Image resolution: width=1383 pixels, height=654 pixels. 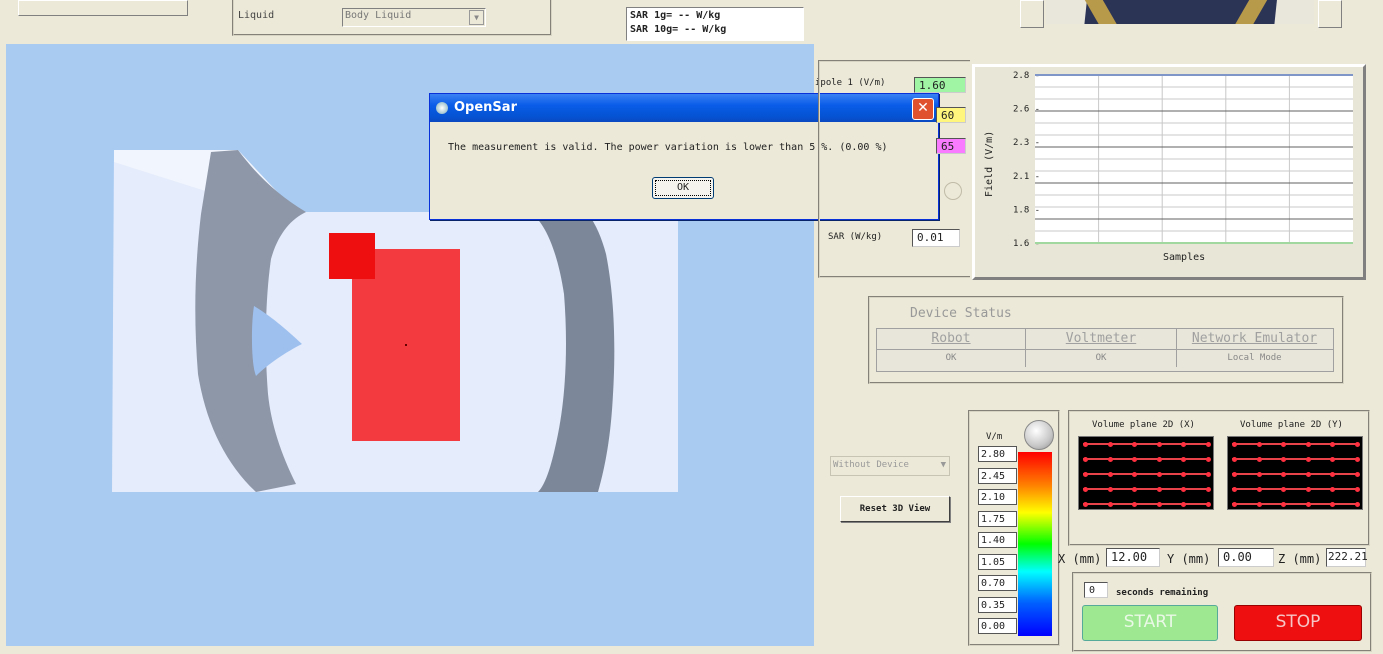 I want to click on y-value-field: 0.00, so click(x=1246, y=557).